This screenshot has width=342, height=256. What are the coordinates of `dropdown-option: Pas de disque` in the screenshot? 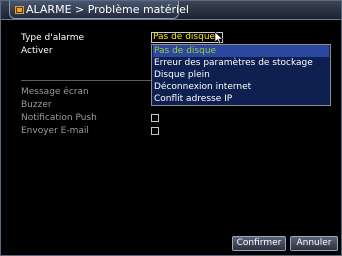 It's located at (241, 51).